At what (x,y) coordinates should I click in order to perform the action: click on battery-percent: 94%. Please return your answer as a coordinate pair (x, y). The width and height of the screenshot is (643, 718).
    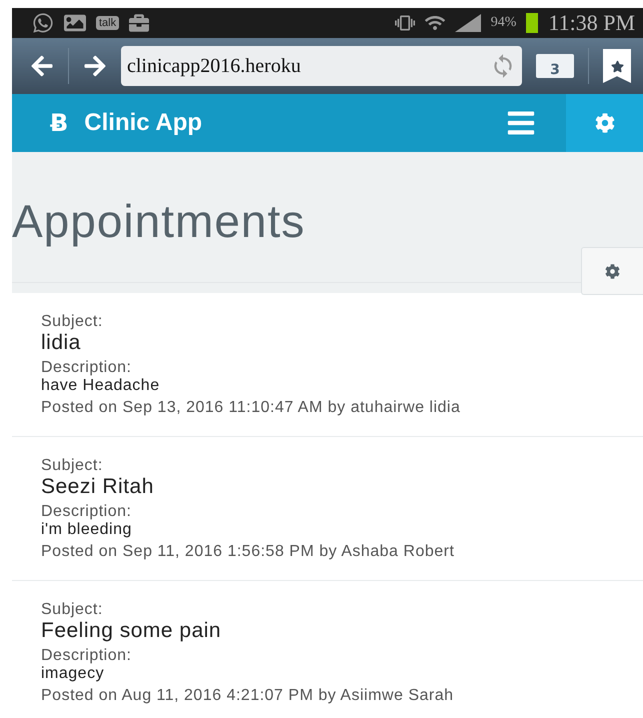
    Looking at the image, I should click on (503, 23).